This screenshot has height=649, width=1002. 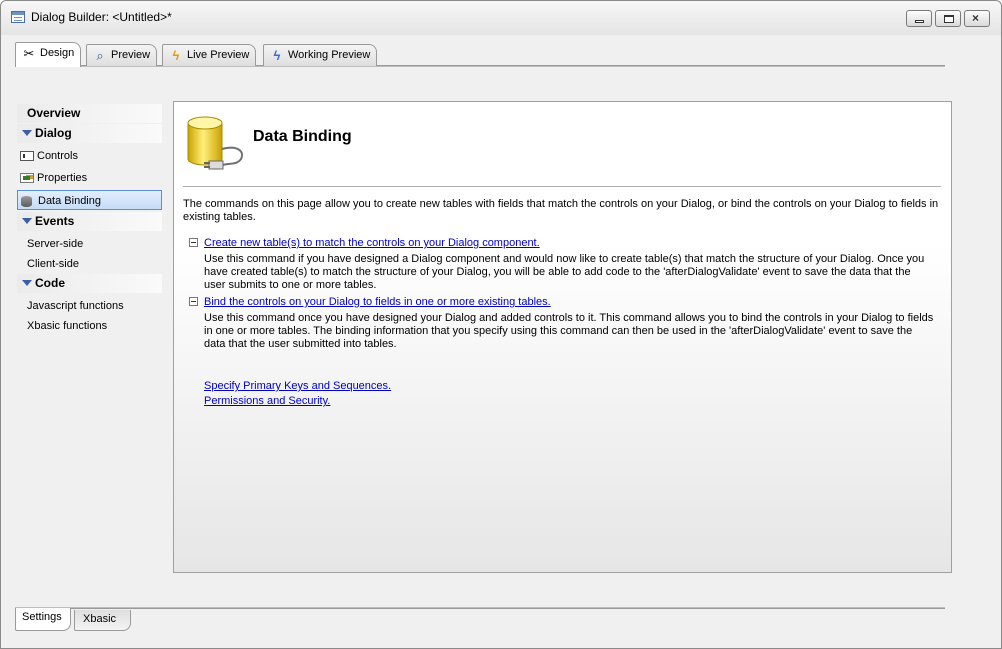 I want to click on tab-working-preview: ϟ Working Preview, so click(x=320, y=55).